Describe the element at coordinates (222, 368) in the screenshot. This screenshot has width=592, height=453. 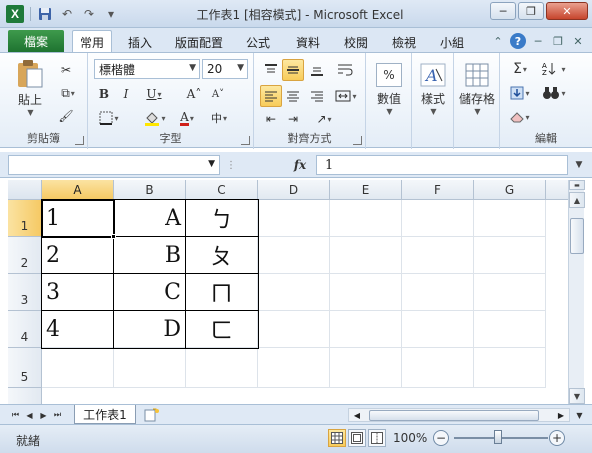
I see `cell-c5` at that location.